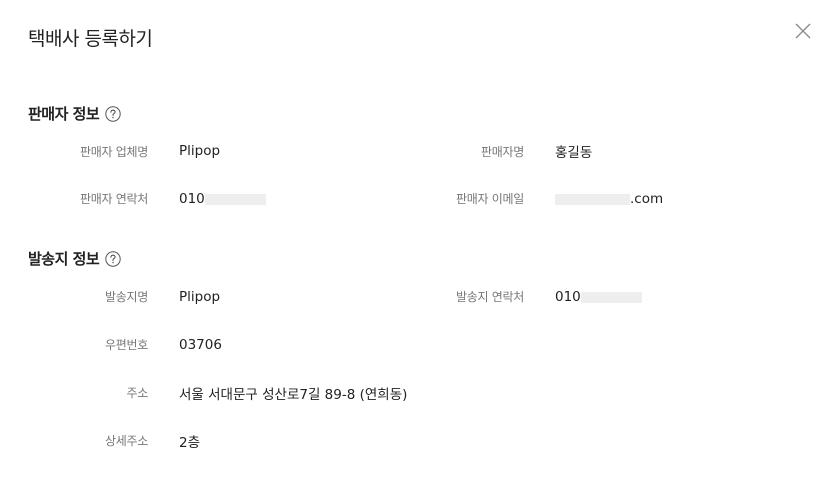  What do you see at coordinates (293, 395) in the screenshot?
I see `address-value: 서울 서대문구 성산로7길 89-8 (연희동)` at bounding box center [293, 395].